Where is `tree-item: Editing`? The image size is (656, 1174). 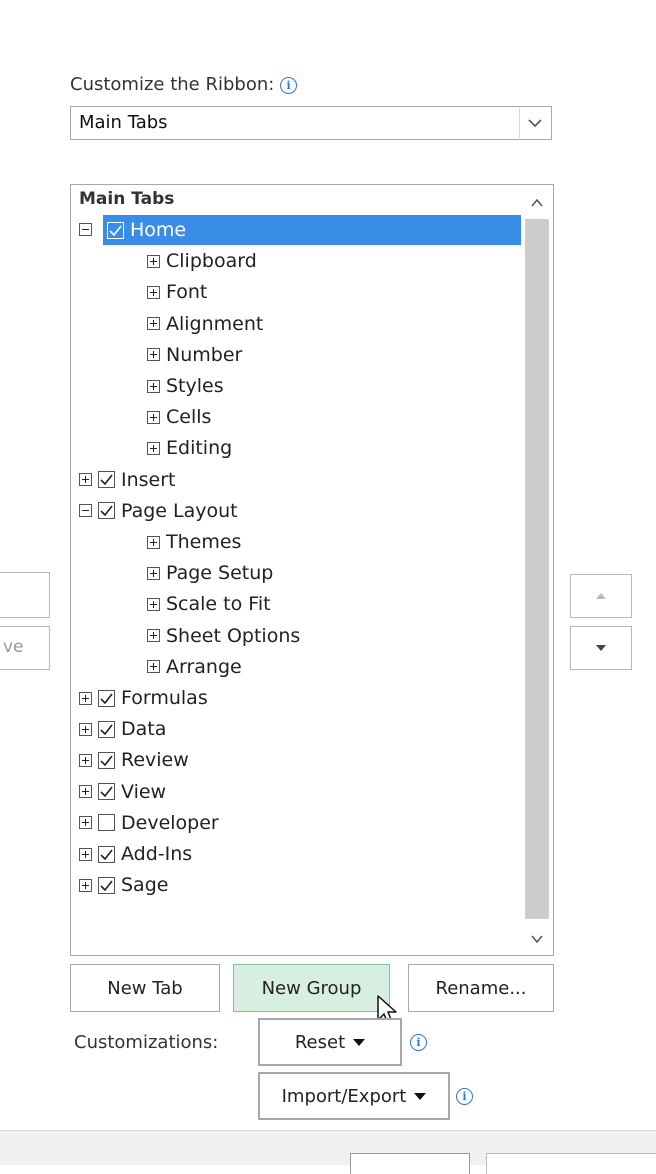
tree-item: Editing is located at coordinates (151, 448).